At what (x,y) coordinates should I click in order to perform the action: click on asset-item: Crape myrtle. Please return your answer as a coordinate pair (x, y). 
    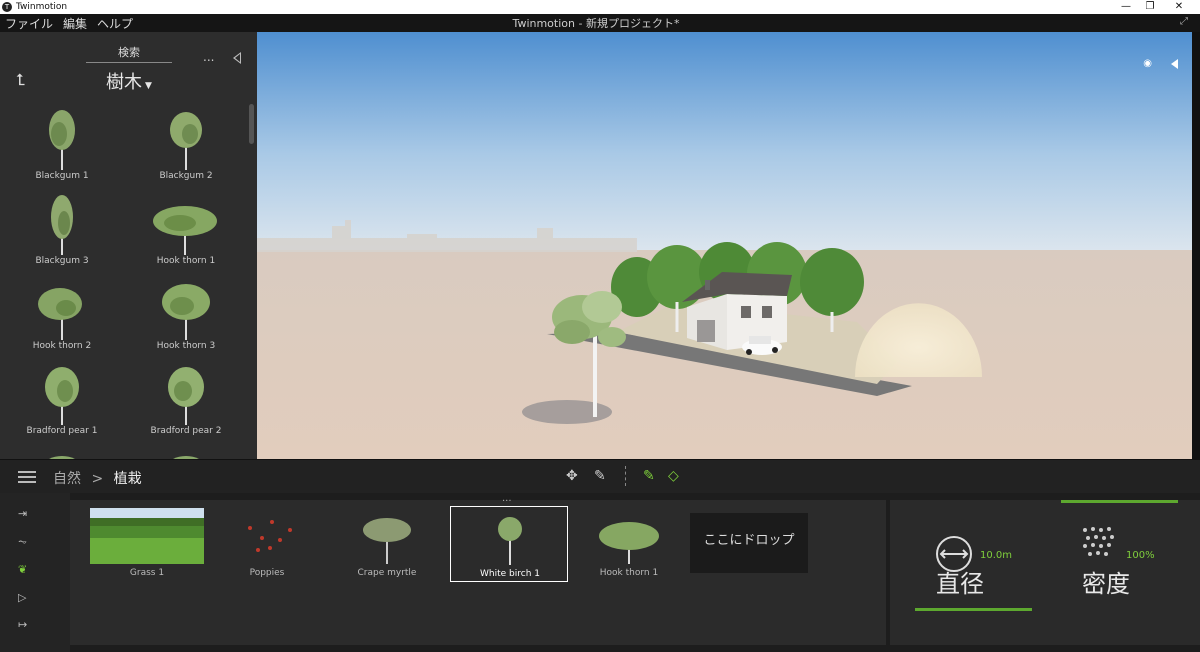
    Looking at the image, I should click on (387, 544).